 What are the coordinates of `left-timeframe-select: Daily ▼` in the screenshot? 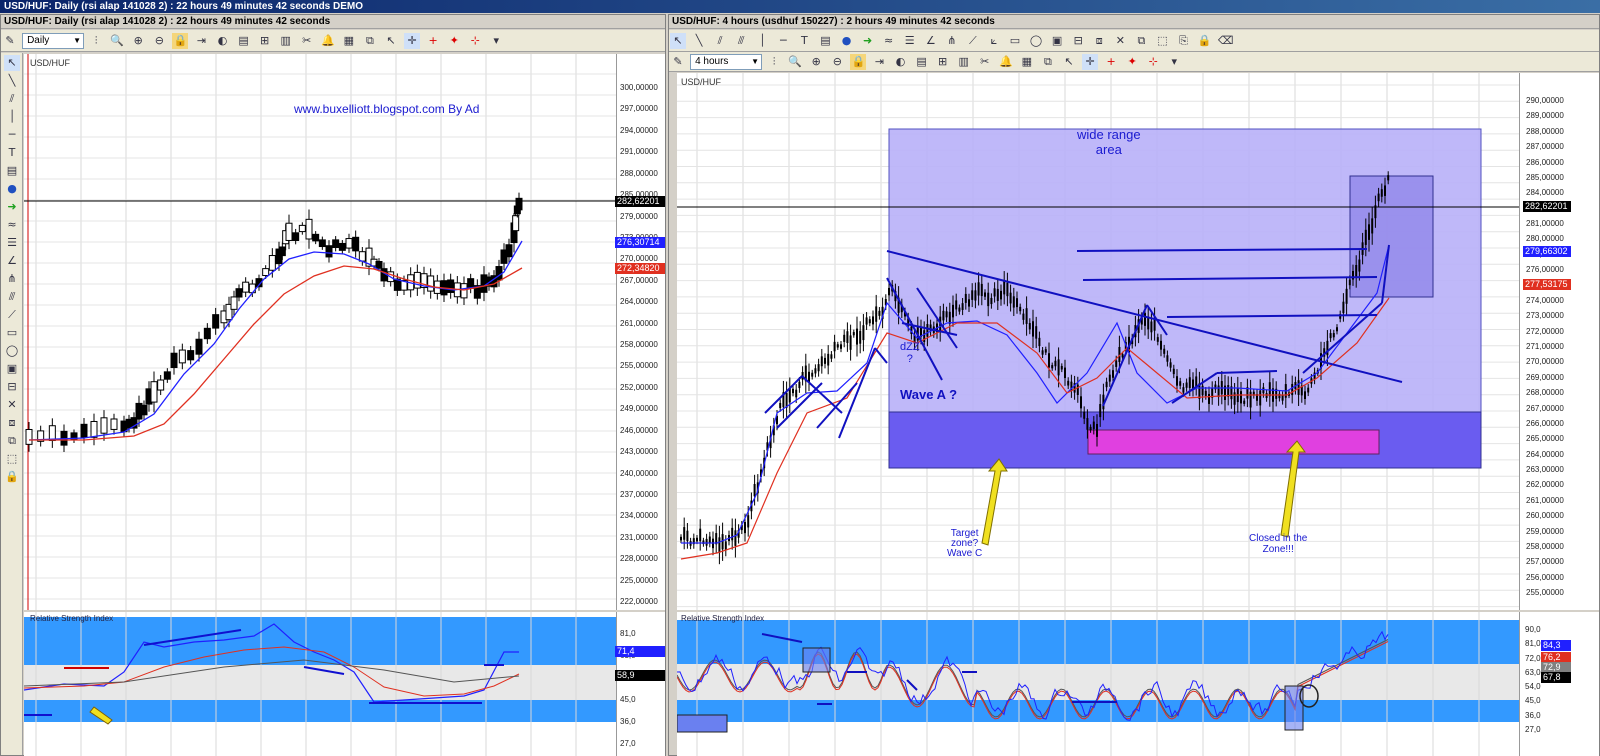 It's located at (53, 41).